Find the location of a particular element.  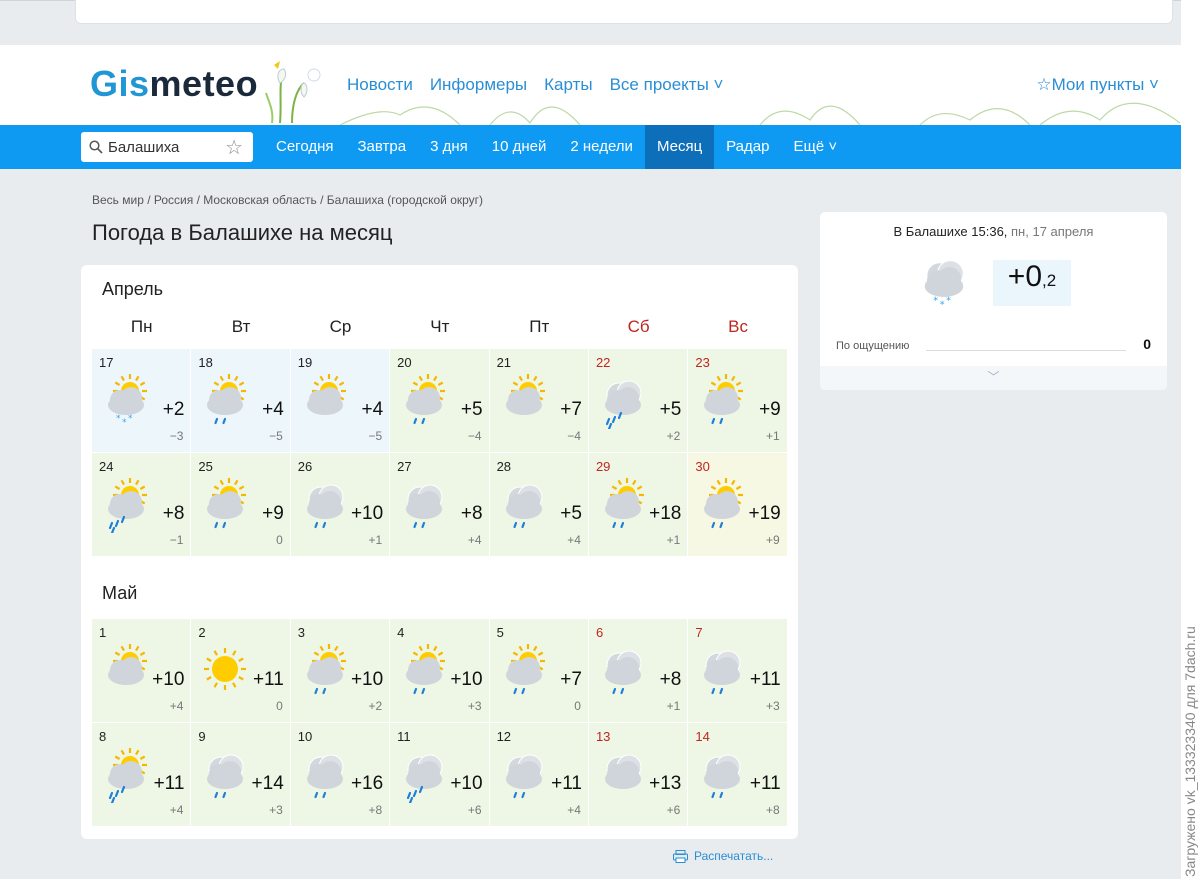

day-number: 30 is located at coordinates (702, 466).